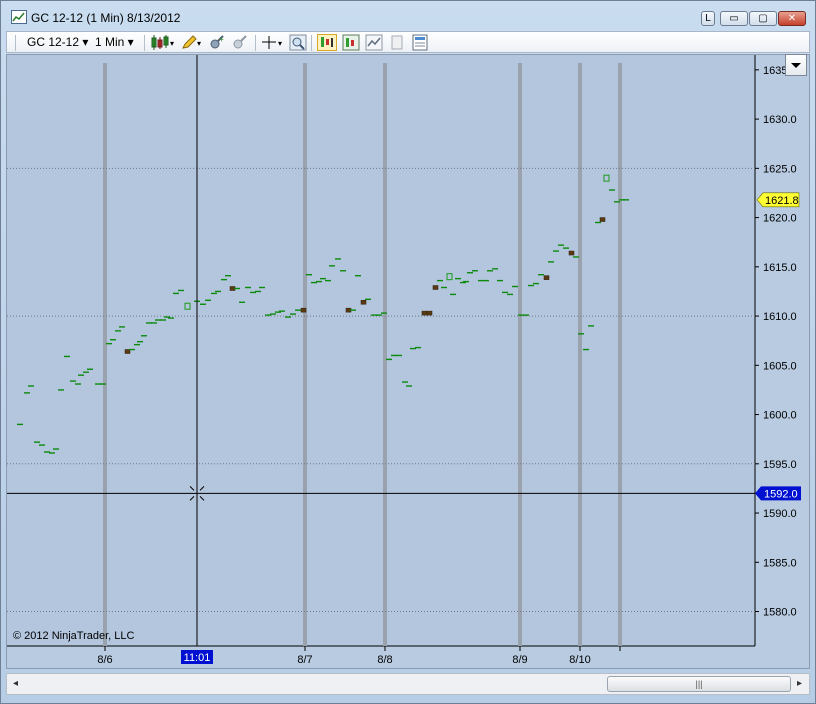 The image size is (816, 704). I want to click on y-tick-label: 1595.0, so click(780, 465).